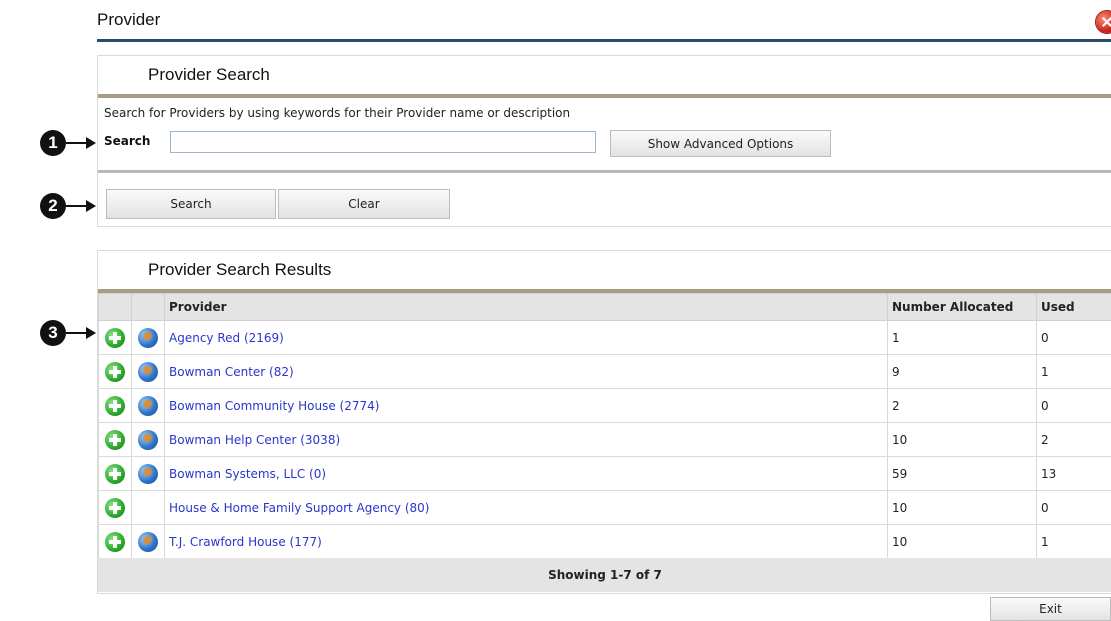  I want to click on table-row: Bowman Systems, LLC (0) 5913, so click(605, 474).